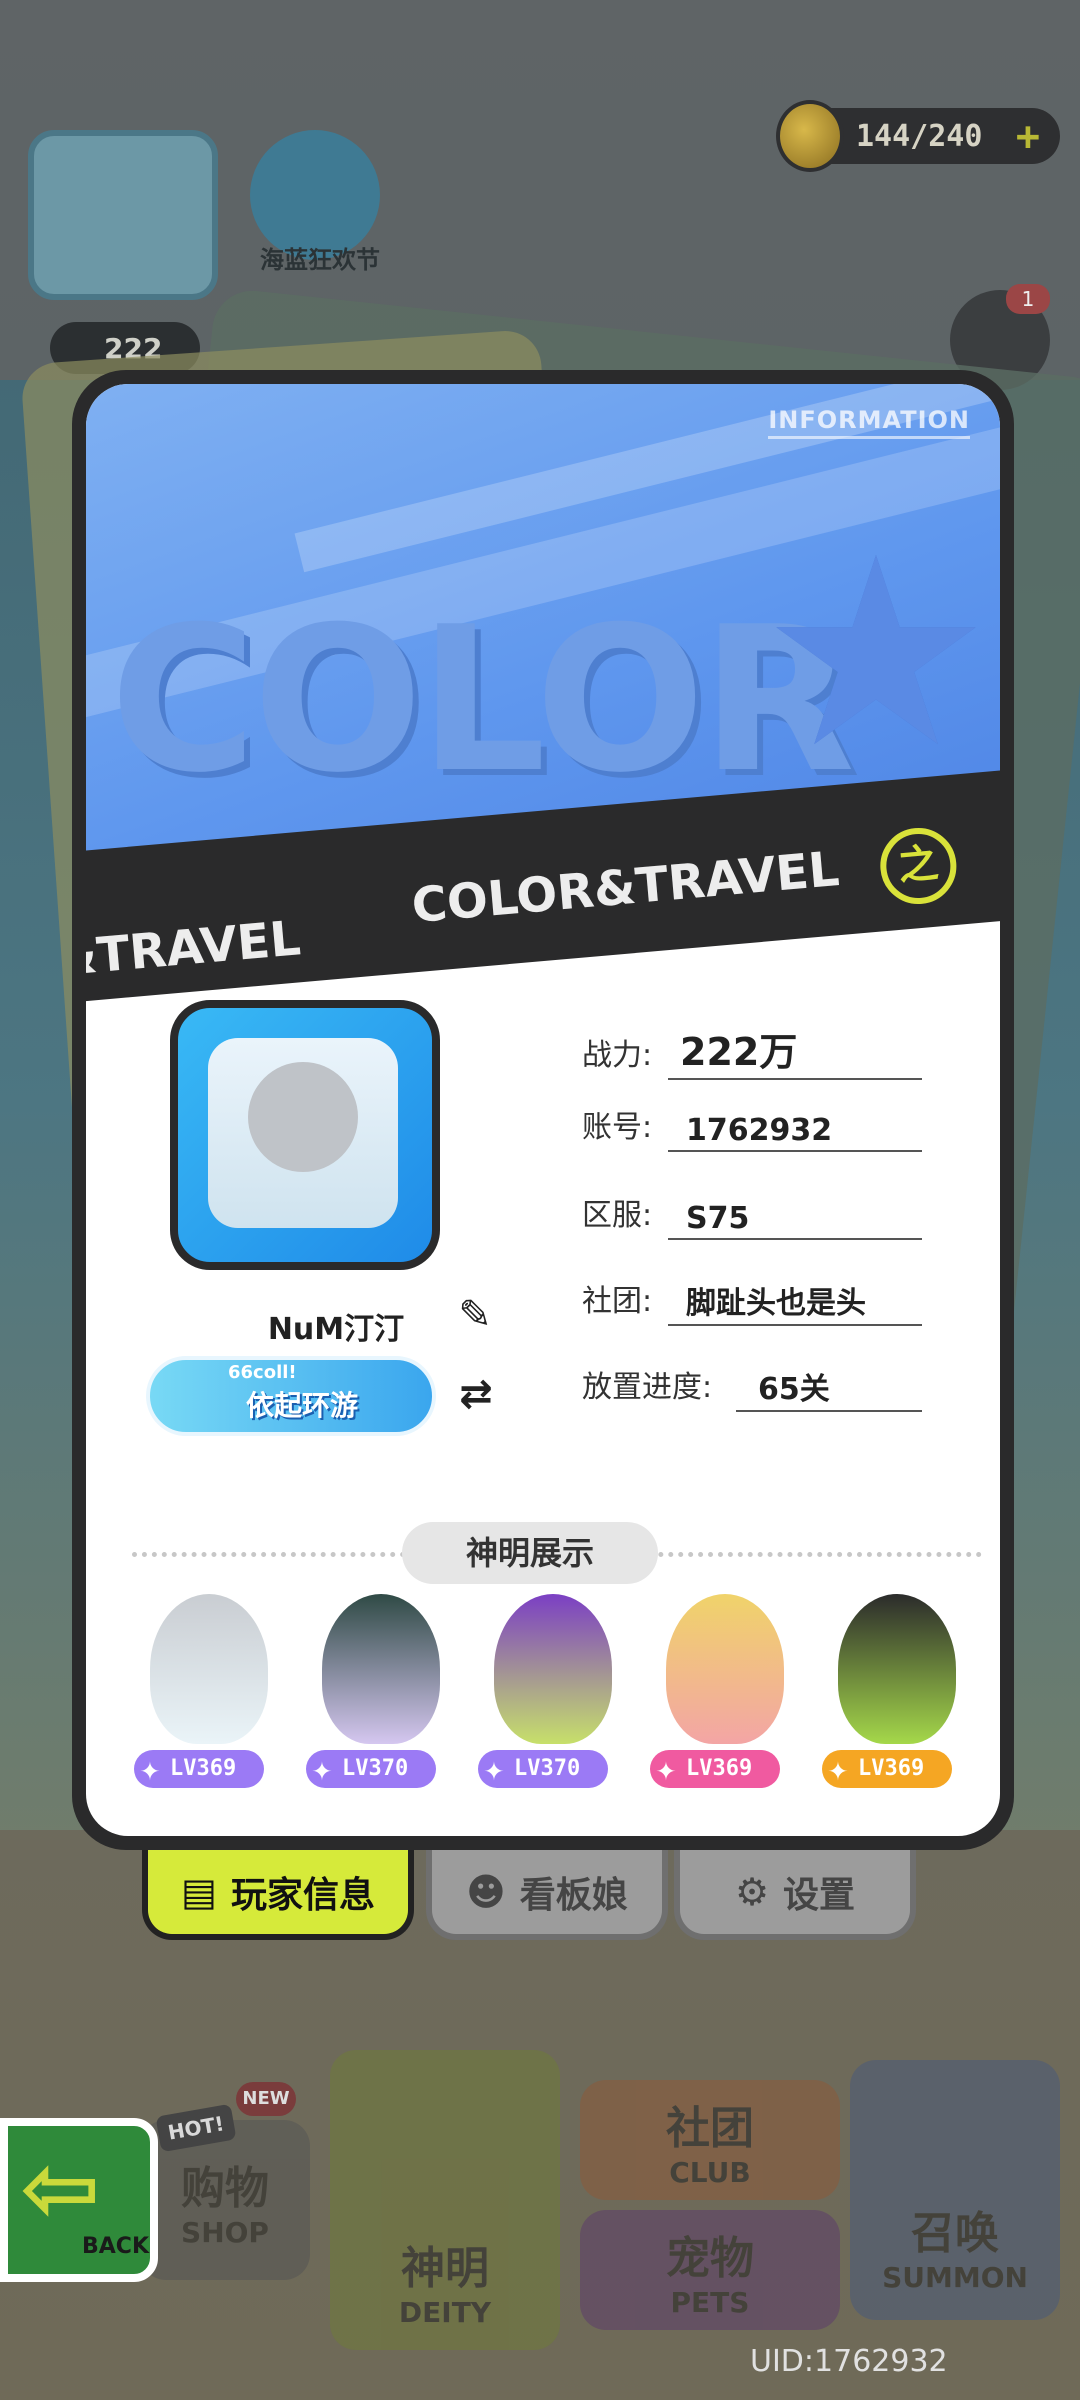 Image resolution: width=1080 pixels, height=2400 pixels. I want to click on stat-label: 战力:, so click(617, 1055).